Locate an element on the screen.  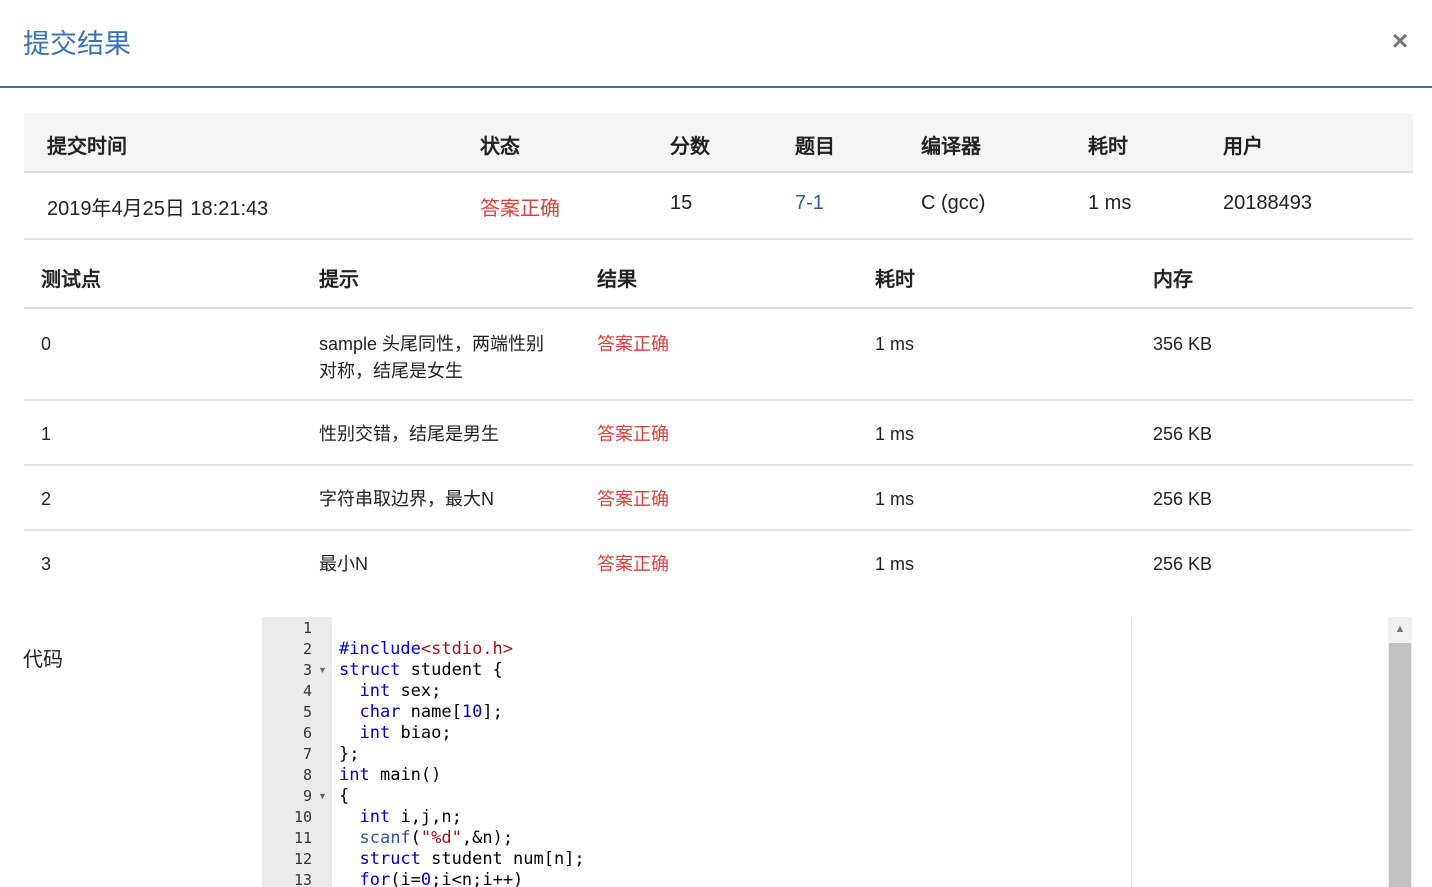
line-number: 5 is located at coordinates (307, 712).